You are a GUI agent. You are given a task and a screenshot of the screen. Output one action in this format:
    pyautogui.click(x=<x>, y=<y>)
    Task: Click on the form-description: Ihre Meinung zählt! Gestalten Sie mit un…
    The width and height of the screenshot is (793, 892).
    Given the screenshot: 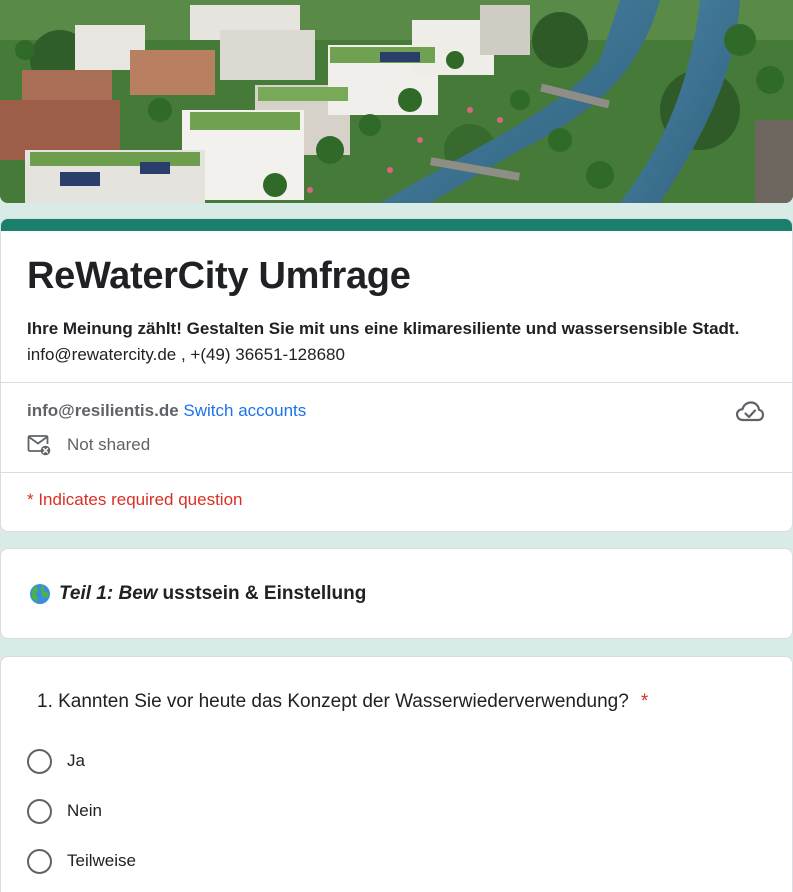 What is the action you would take?
    pyautogui.click(x=383, y=328)
    